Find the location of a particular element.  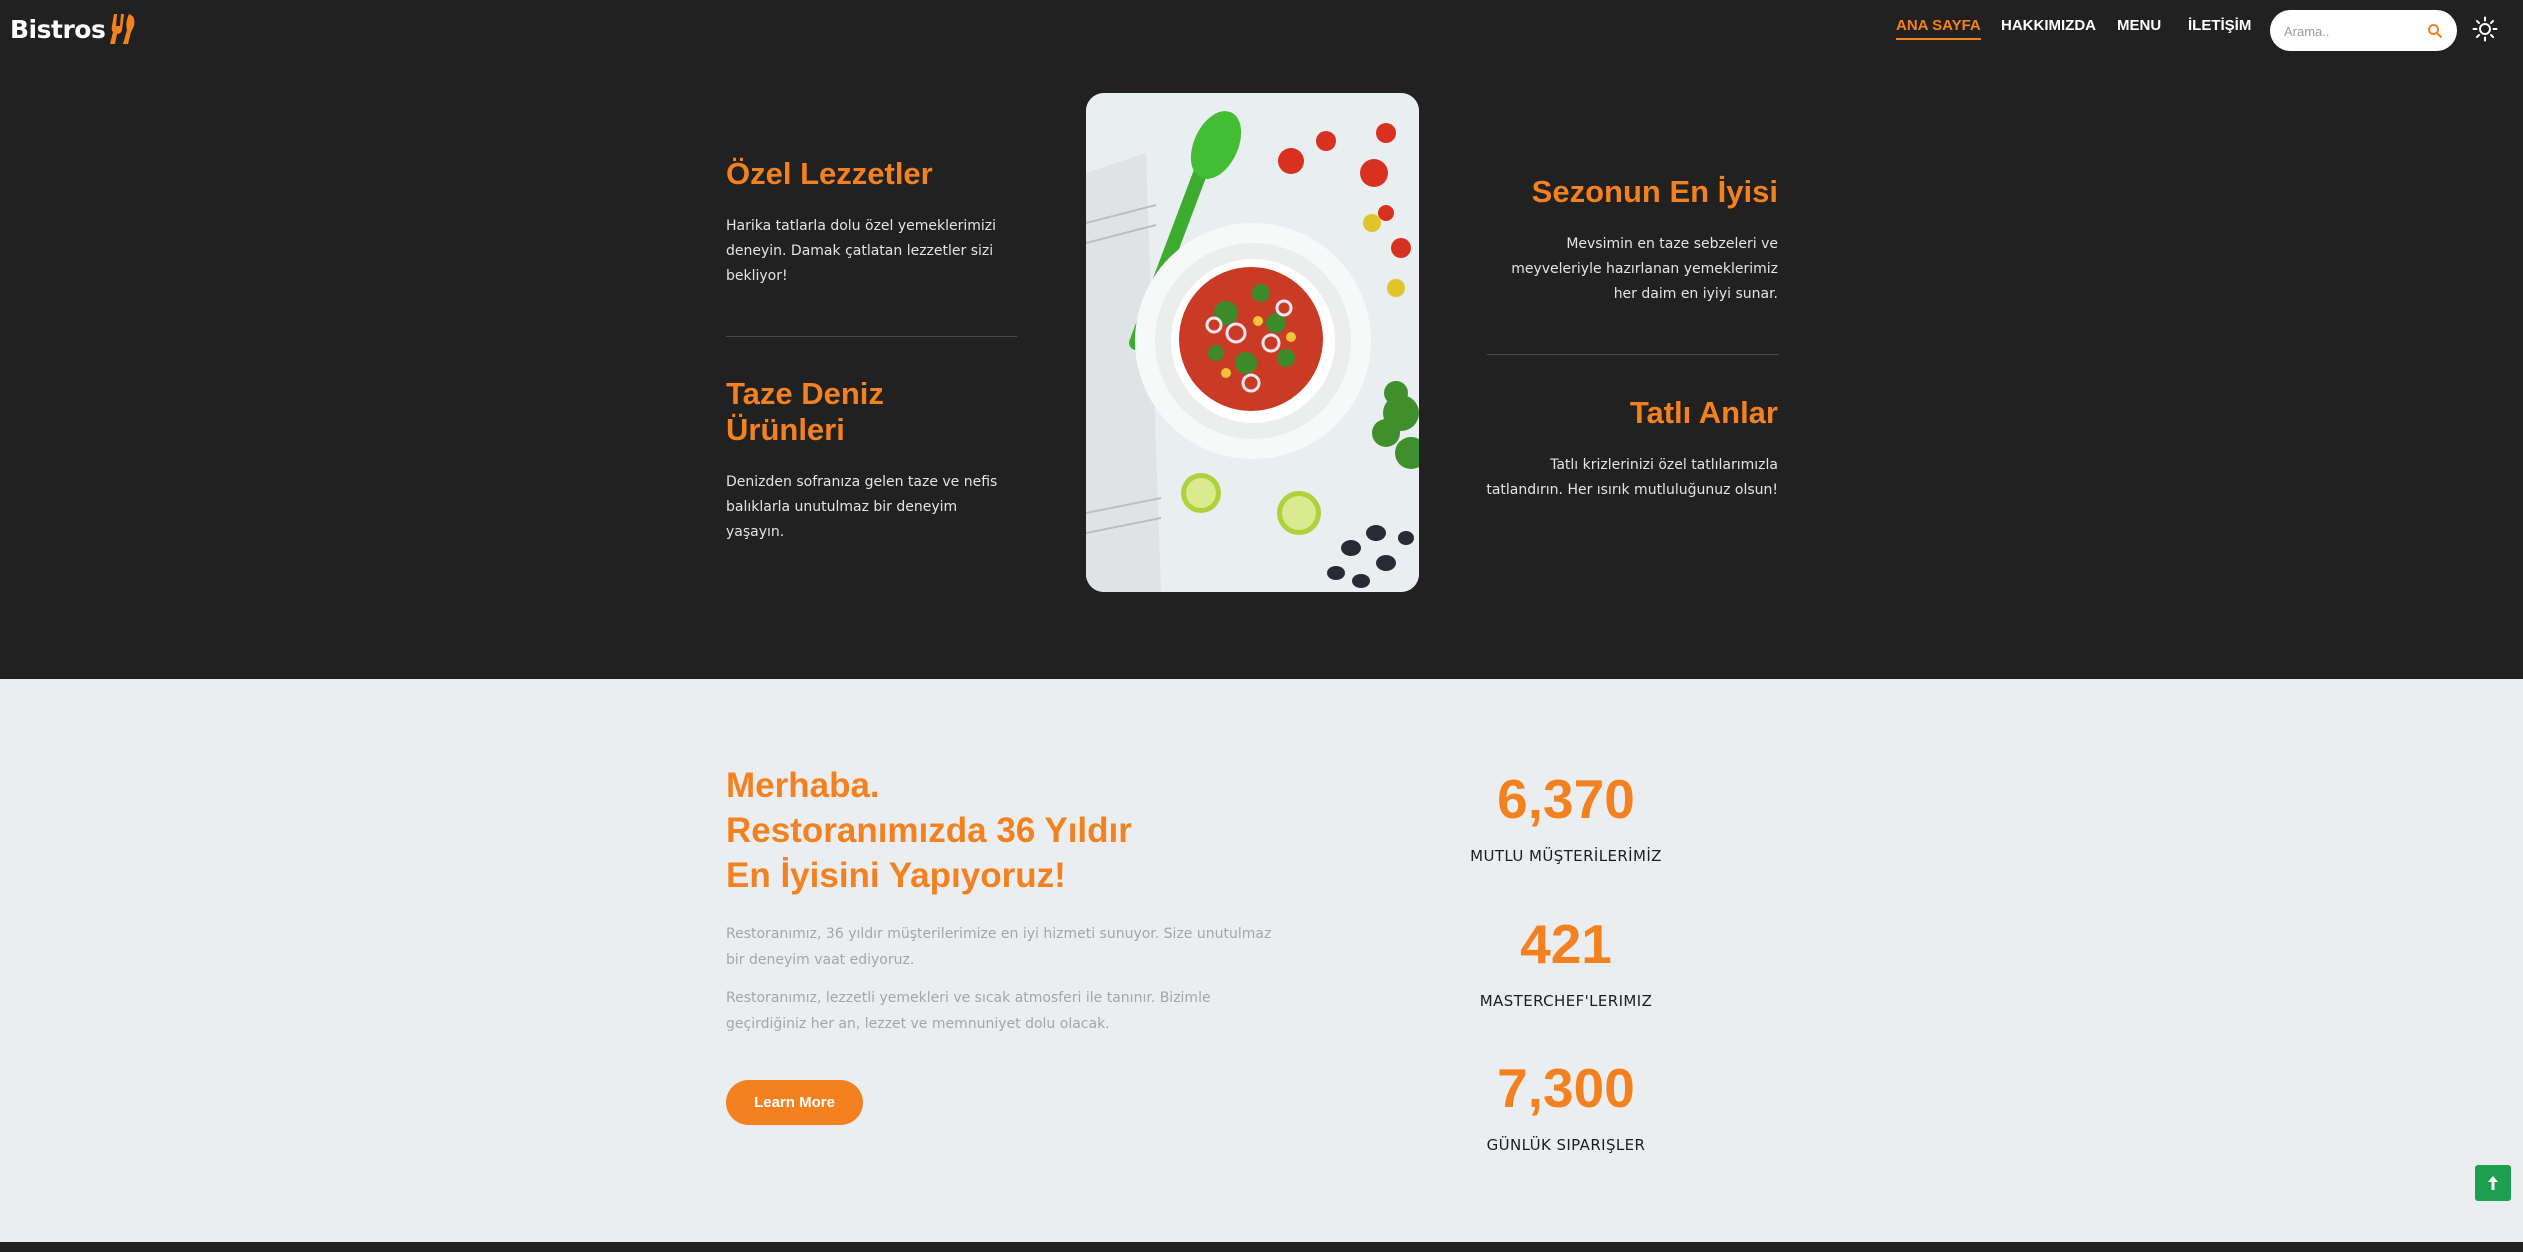

feature-title: Sezonun En İyisi is located at coordinates (1654, 191).